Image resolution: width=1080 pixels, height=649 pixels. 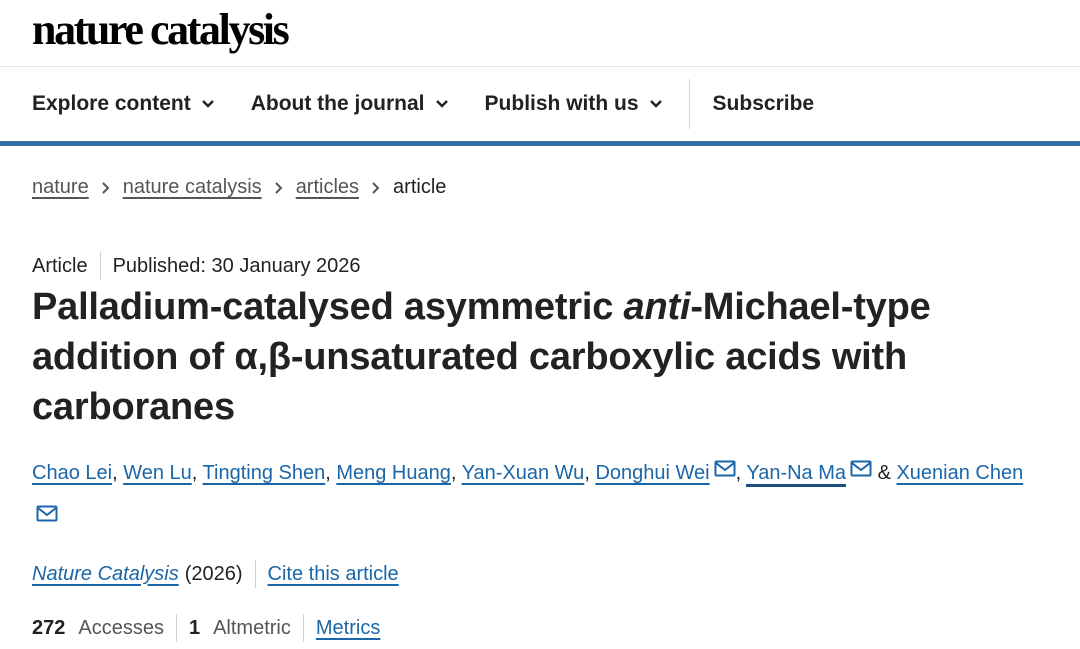 I want to click on subscribe-label: Subscribe, so click(x=763, y=103).